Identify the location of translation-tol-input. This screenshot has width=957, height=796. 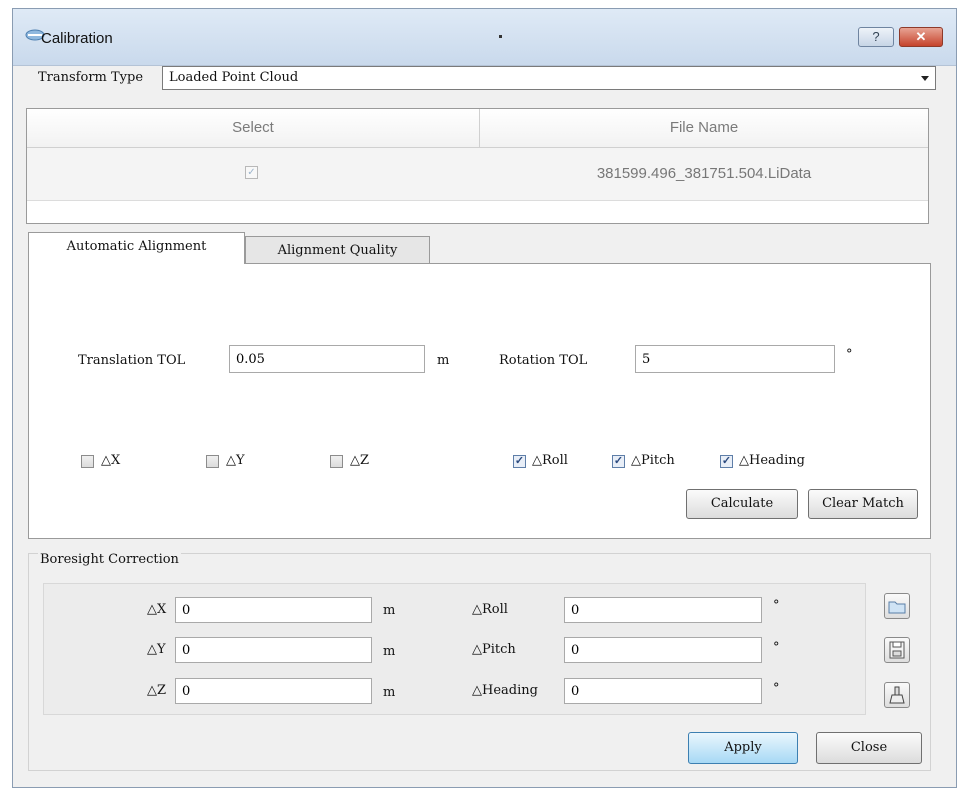
(327, 359).